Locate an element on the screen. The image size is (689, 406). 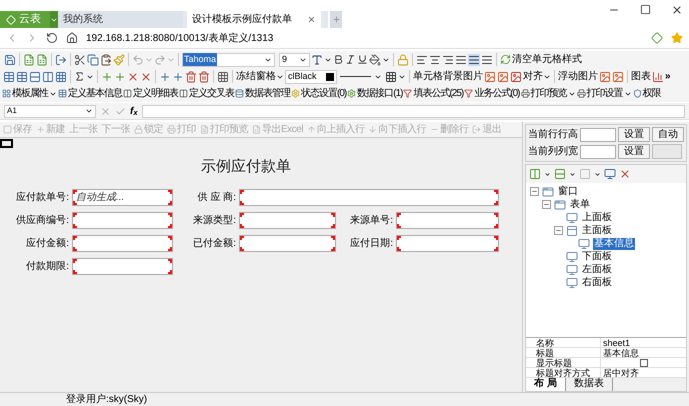
tree-item: 上面板 is located at coordinates (597, 218).